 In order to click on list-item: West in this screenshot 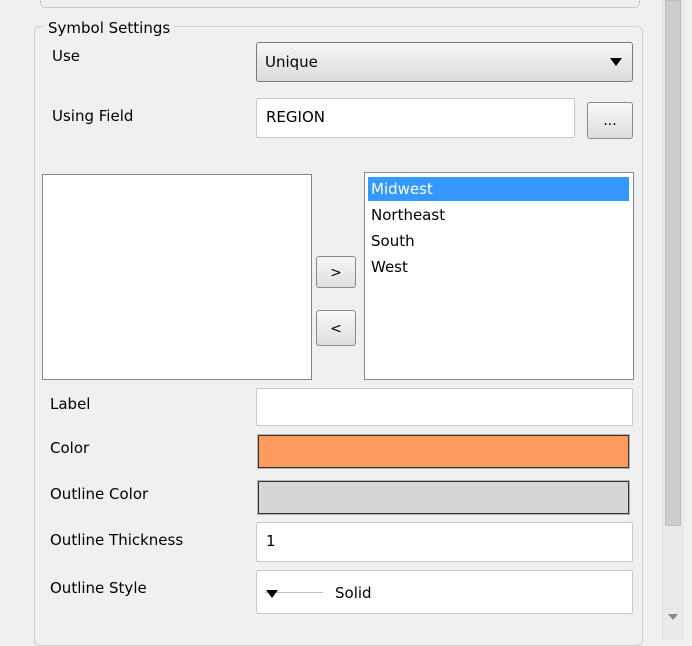, I will do `click(498, 267)`.